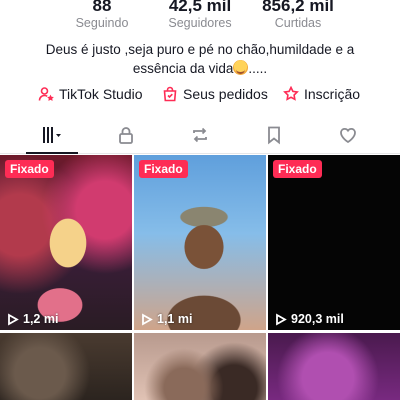 Image resolution: width=400 pixels, height=400 pixels. Describe the element at coordinates (200, 242) in the screenshot. I see `video-thumbnail: Fixado 1,1 mi` at that location.